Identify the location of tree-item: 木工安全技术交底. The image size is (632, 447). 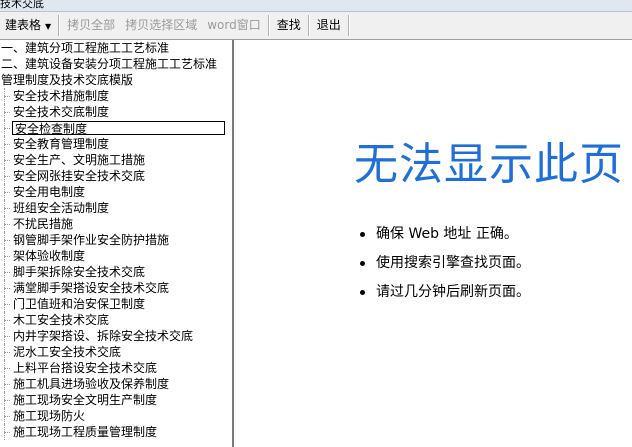
(116, 320).